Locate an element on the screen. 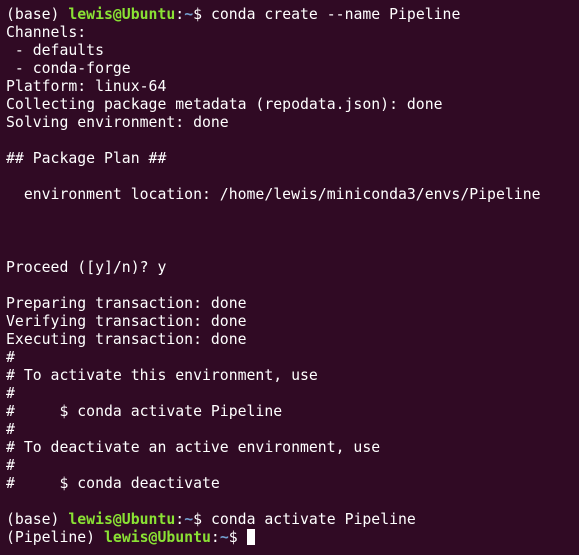 The image size is (579, 555). output-line: Platform: linux-64 is located at coordinates (86, 87).